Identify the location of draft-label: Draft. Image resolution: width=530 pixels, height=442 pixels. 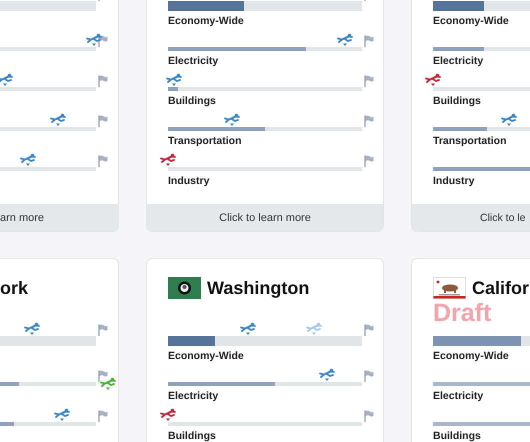
(462, 313).